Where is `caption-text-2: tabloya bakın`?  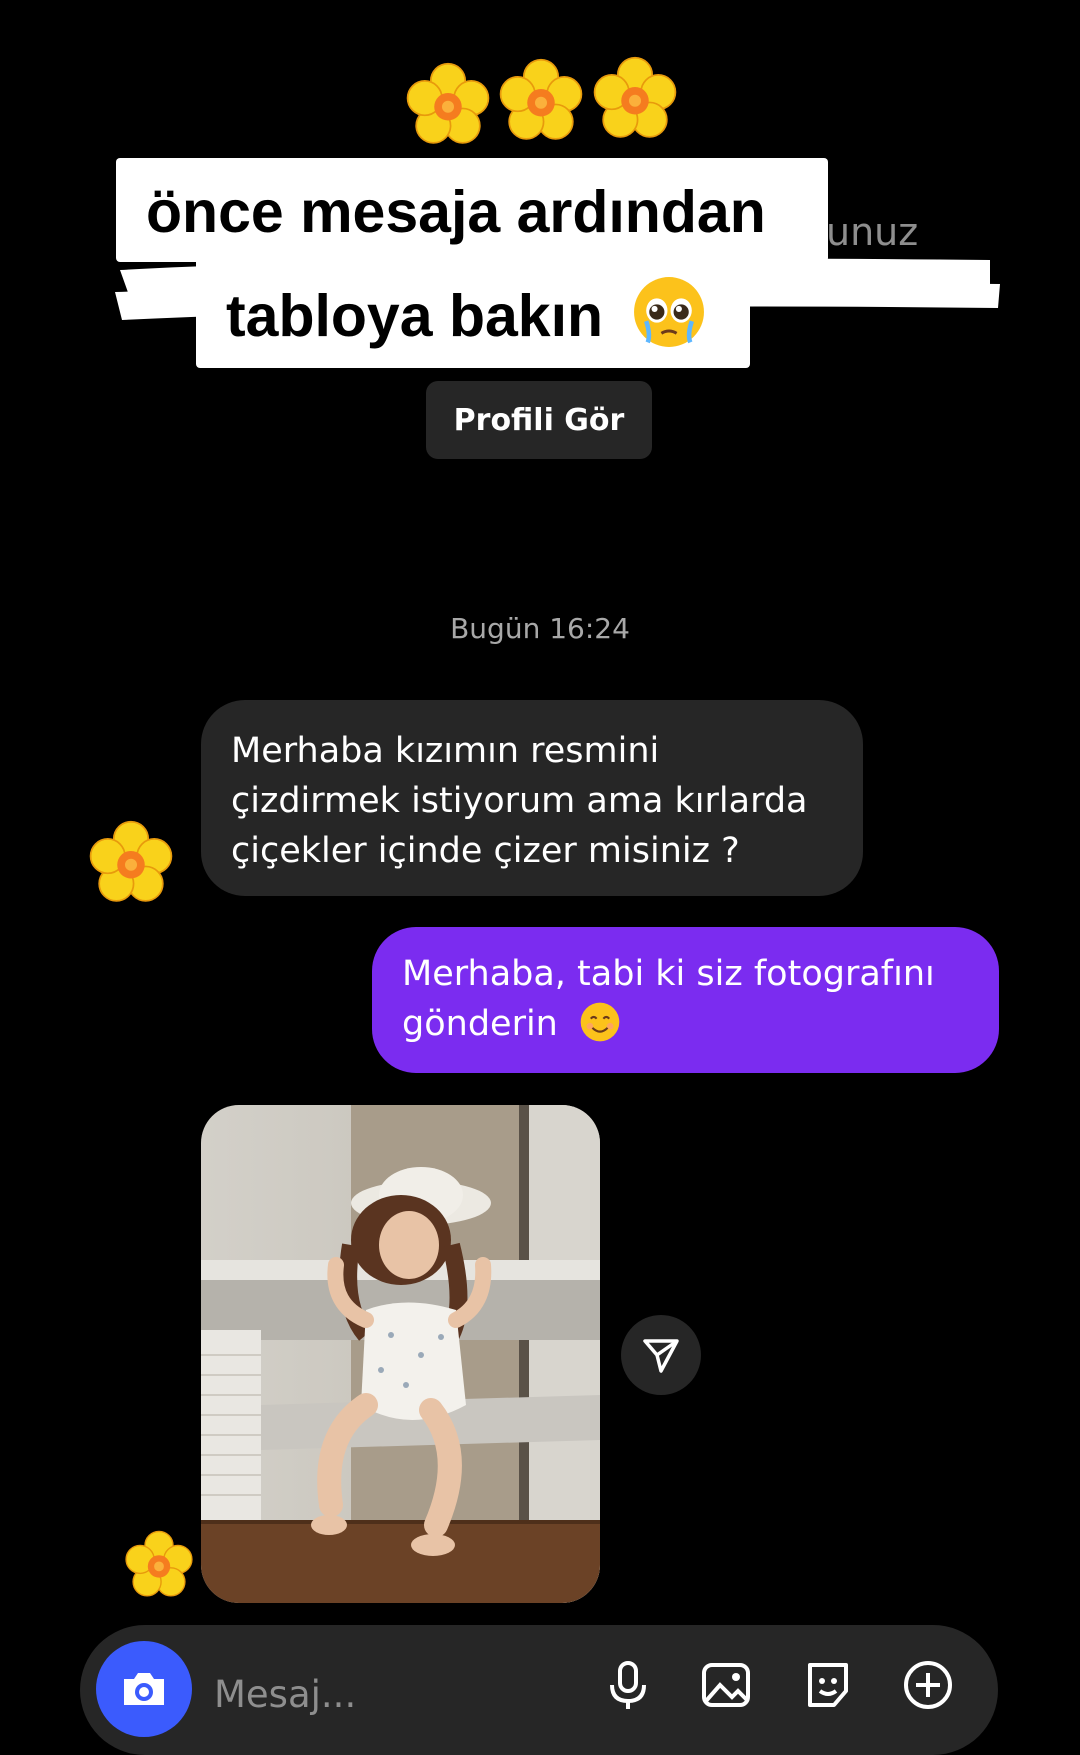
caption-text-2: tabloya bakın is located at coordinates (415, 316).